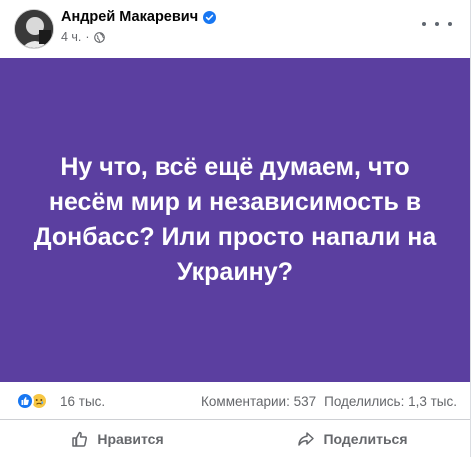 Image resolution: width=471 pixels, height=457 pixels. Describe the element at coordinates (35, 402) in the screenshot. I see `reaction-icons` at that location.